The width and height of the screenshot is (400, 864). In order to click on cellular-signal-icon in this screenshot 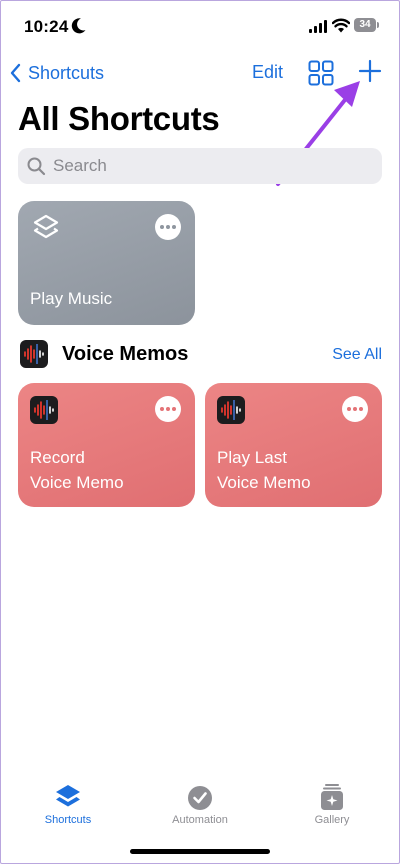, I will do `click(318, 26)`.